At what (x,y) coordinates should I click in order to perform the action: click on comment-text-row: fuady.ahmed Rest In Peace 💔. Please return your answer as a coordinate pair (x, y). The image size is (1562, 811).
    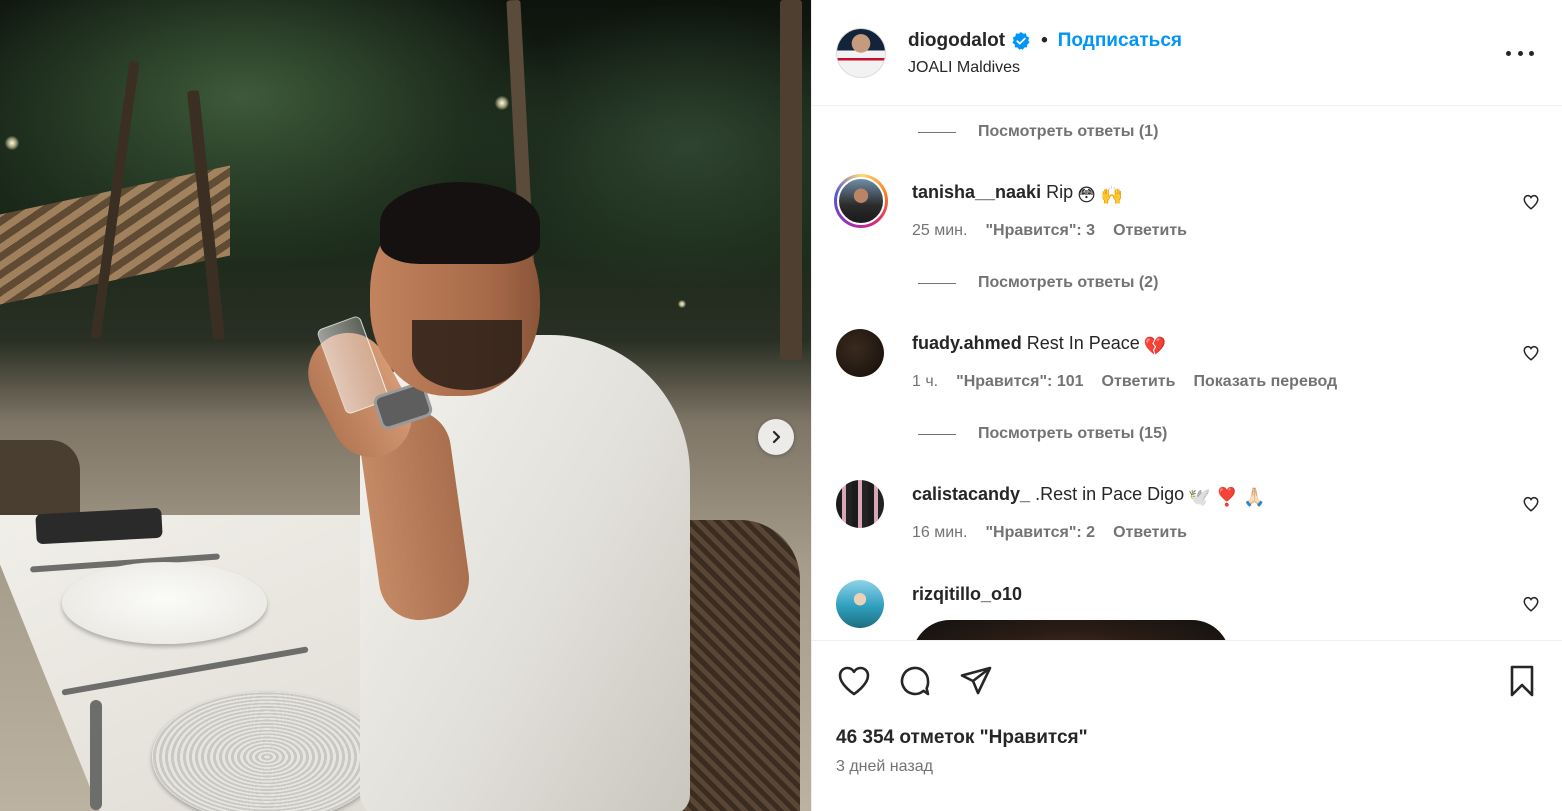
    Looking at the image, I should click on (1039, 345).